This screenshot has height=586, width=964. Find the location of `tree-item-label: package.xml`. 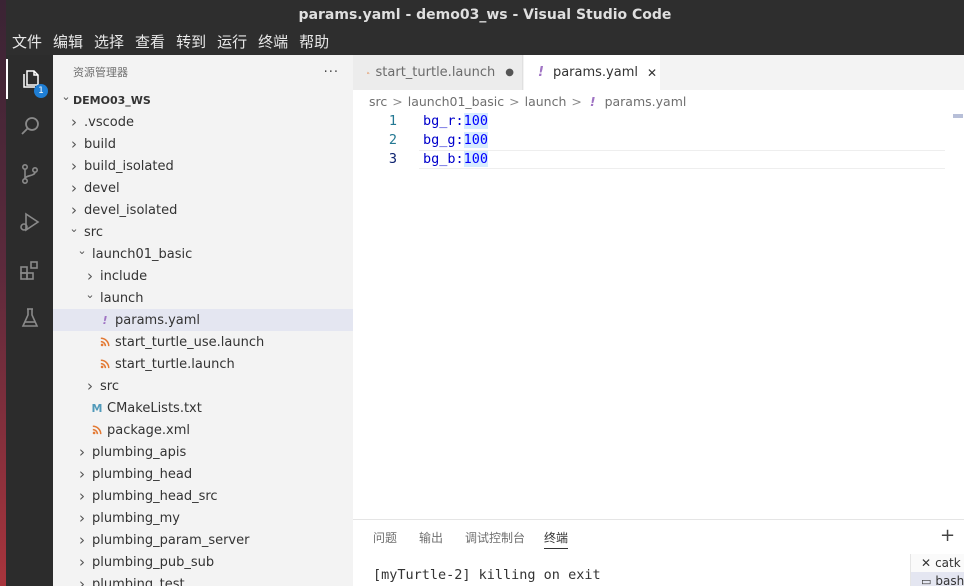

tree-item-label: package.xml is located at coordinates (148, 430).